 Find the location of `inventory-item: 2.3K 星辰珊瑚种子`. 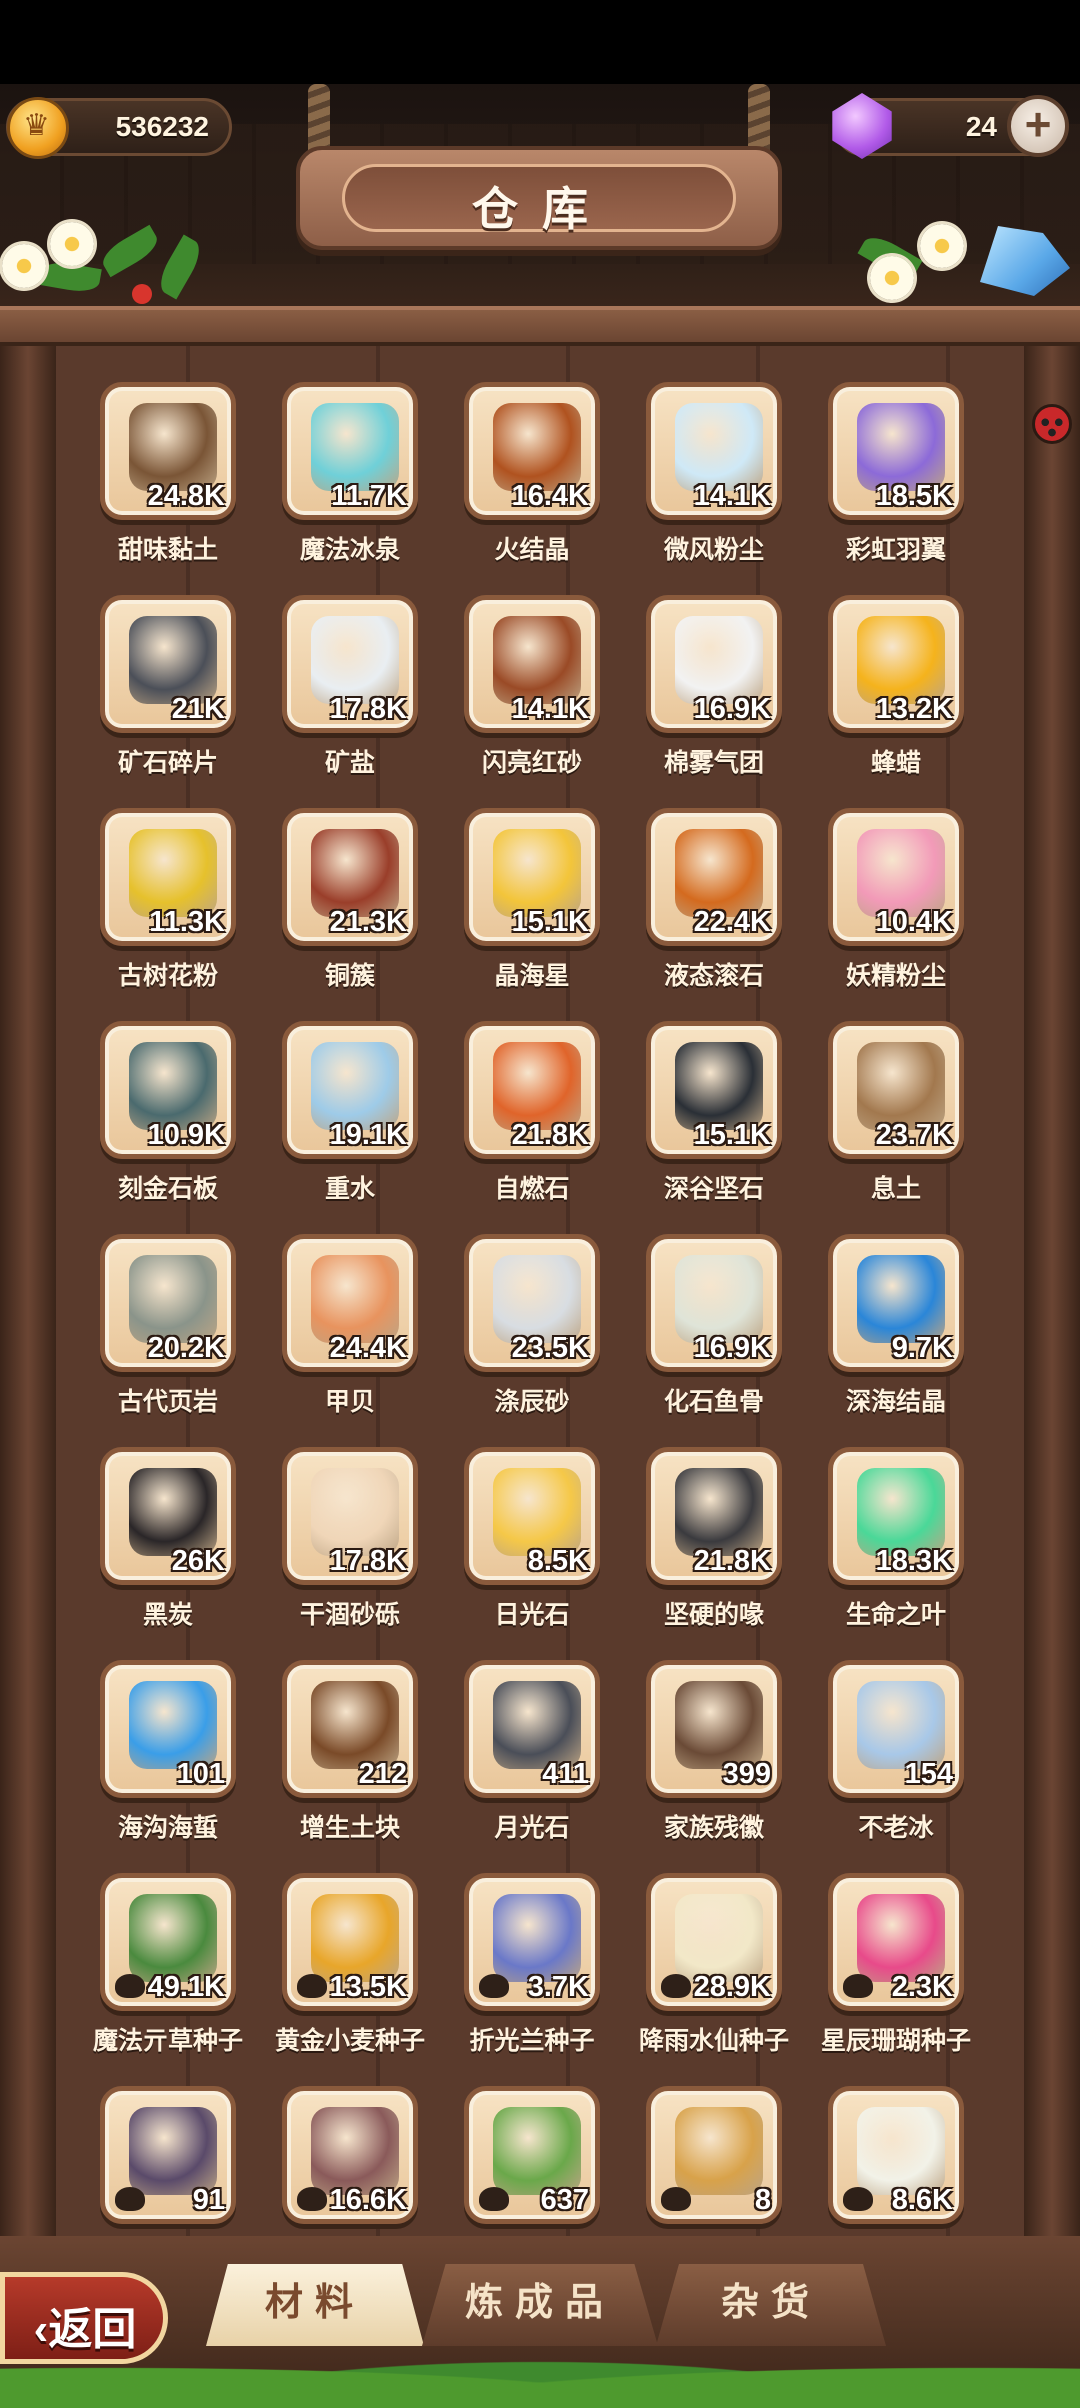

inventory-item: 2.3K 星辰珊瑚种子 is located at coordinates (896, 1973).